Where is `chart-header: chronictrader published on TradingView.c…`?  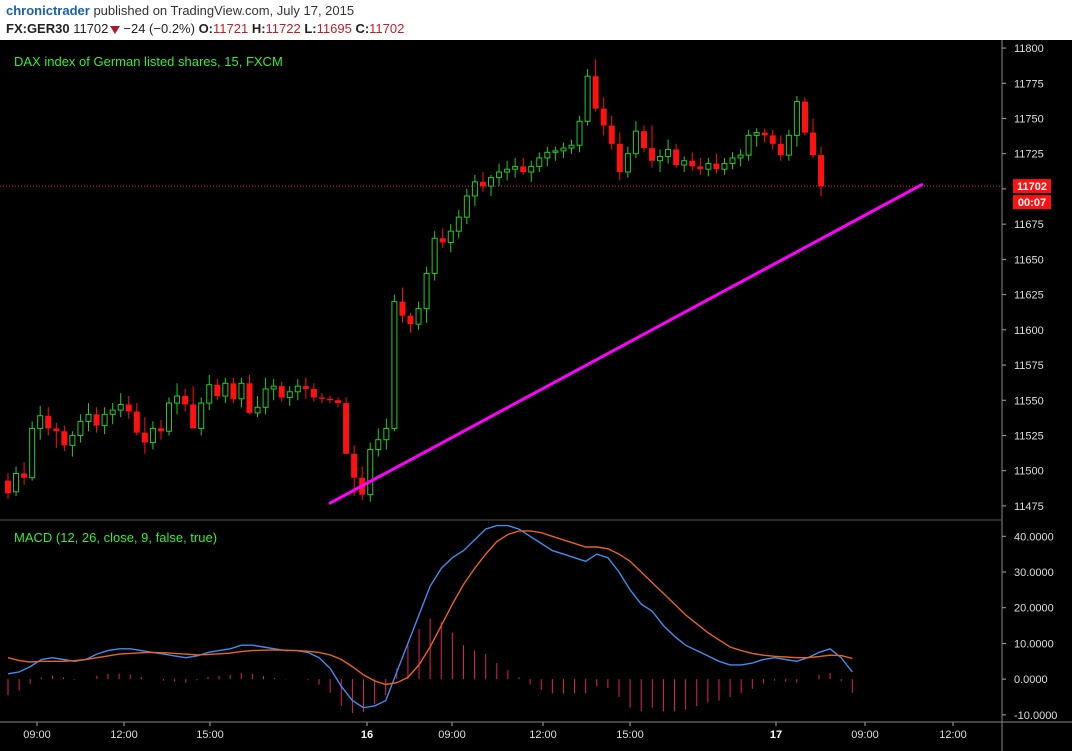 chart-header: chronictrader published on TradingView.c… is located at coordinates (536, 20).